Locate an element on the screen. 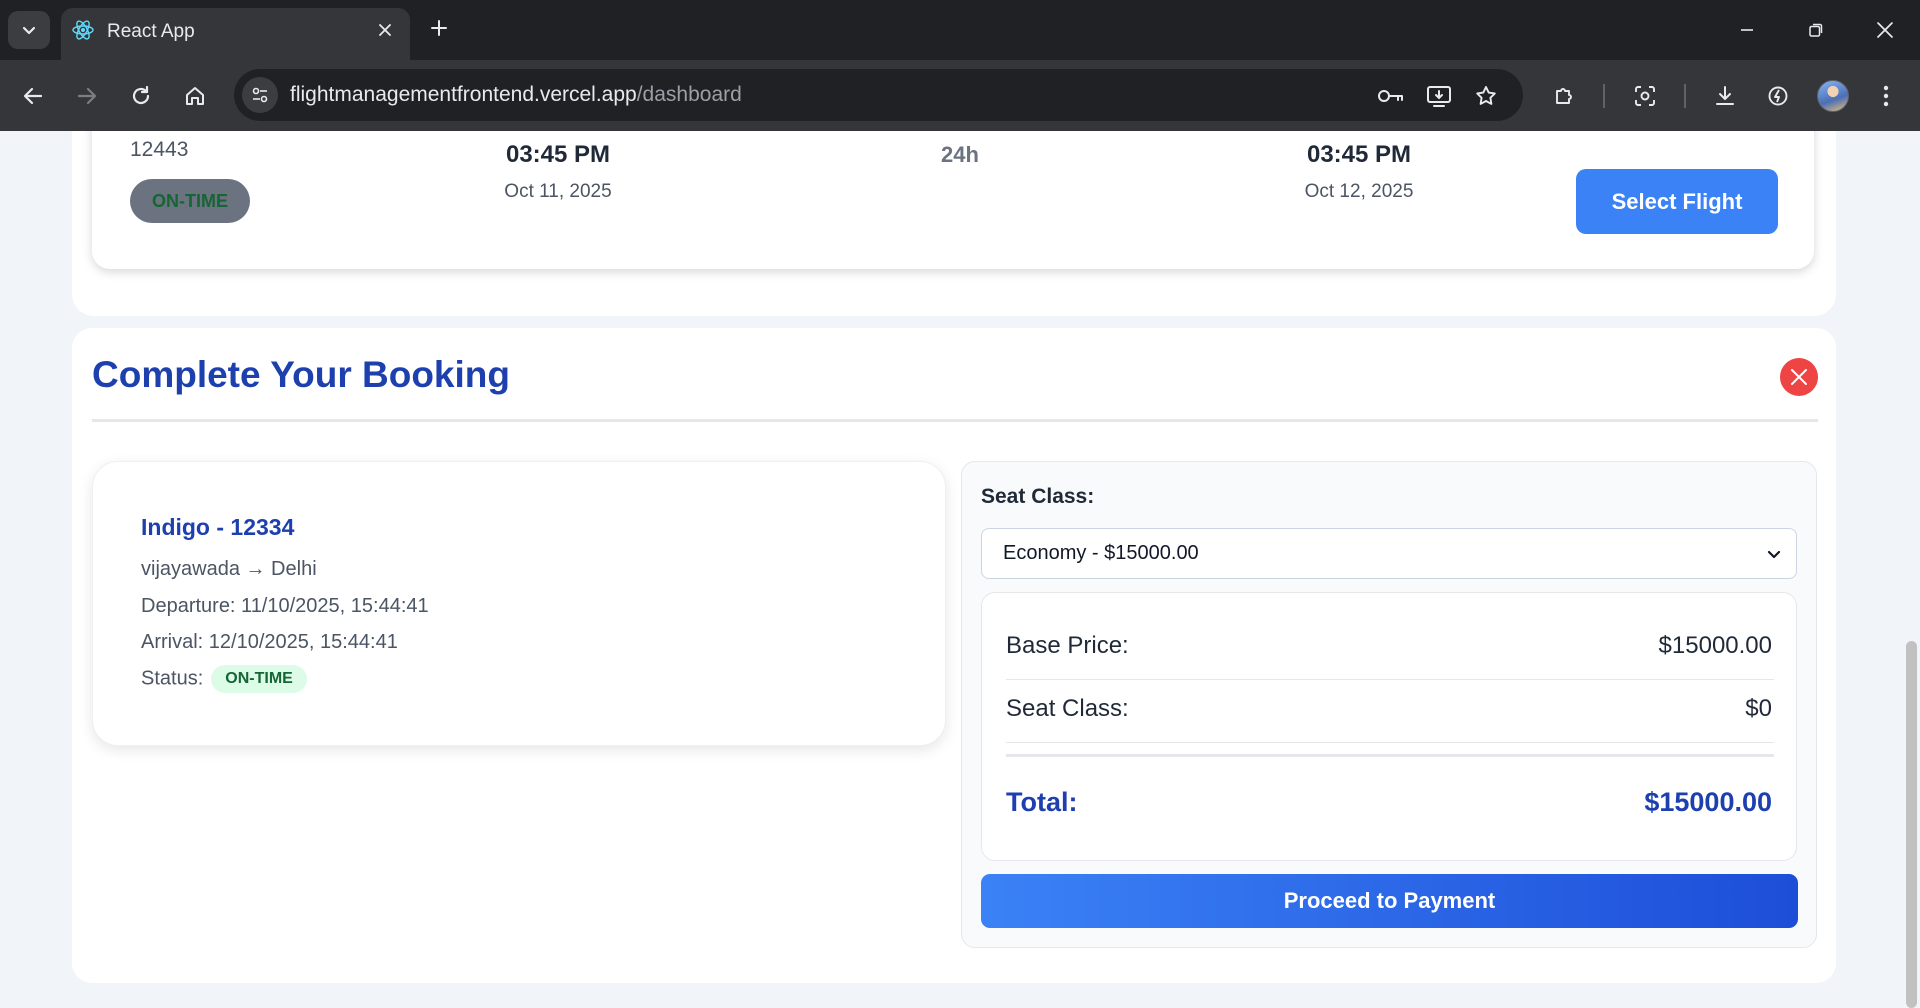 The width and height of the screenshot is (1920, 1008). flight-departure: Departure: 11/10/2025, 15:44:41 is located at coordinates (285, 606).